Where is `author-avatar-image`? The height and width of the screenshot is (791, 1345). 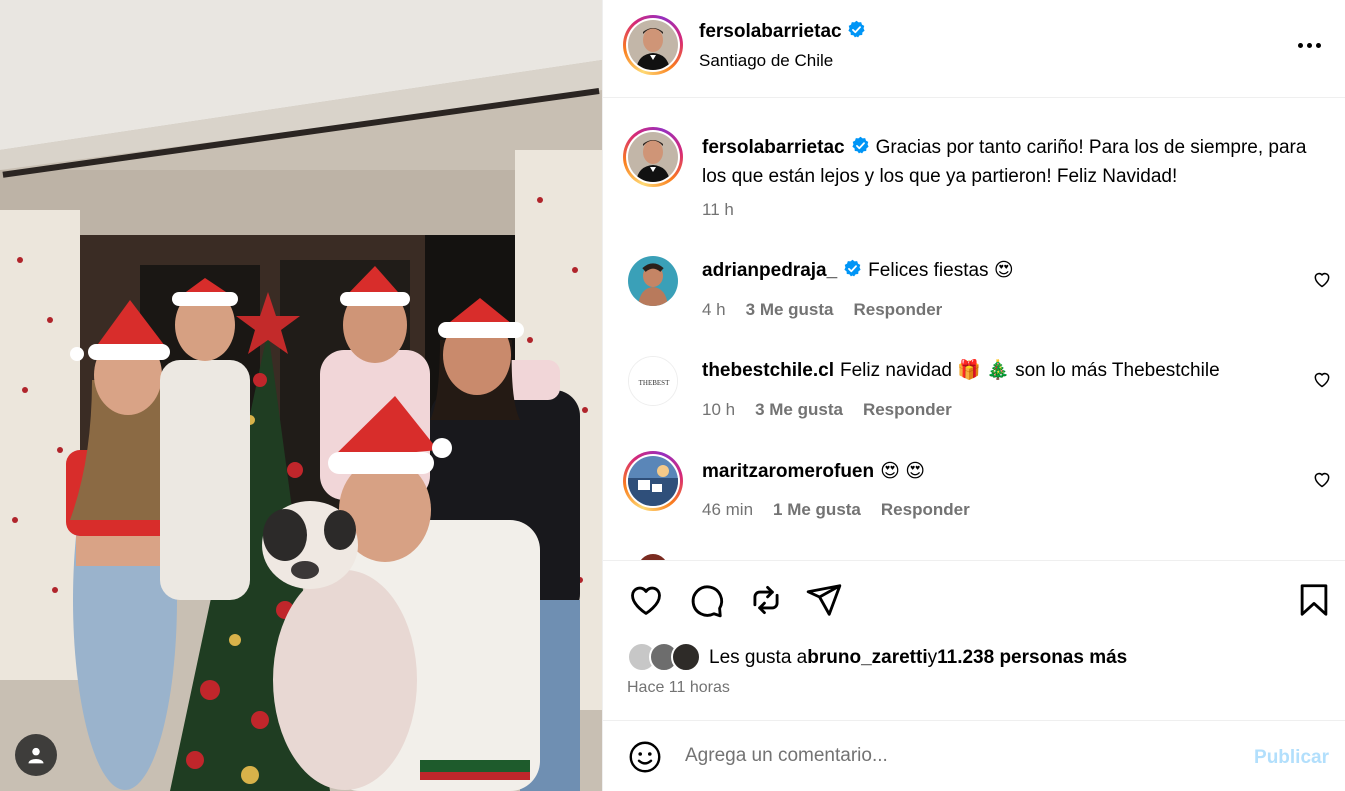 author-avatar-image is located at coordinates (653, 45).